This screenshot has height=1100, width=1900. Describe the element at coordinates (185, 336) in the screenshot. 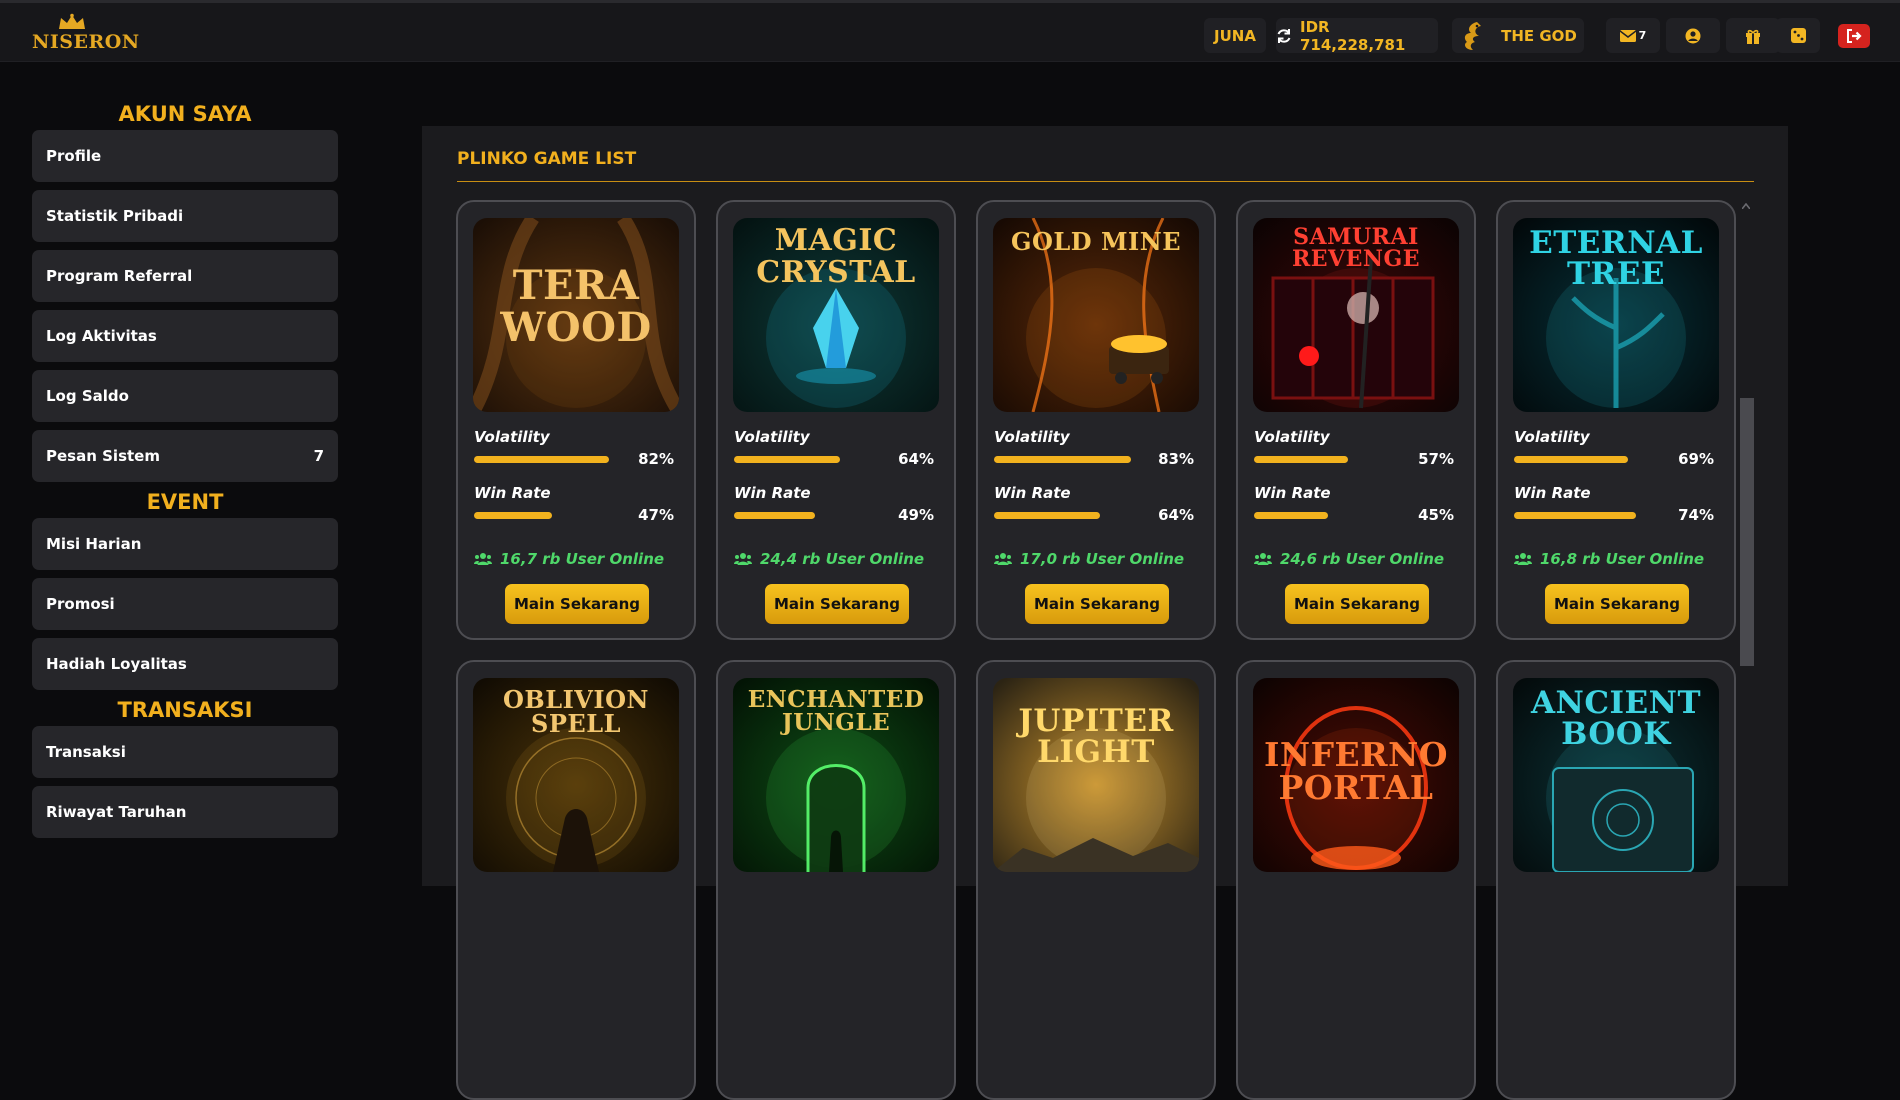

I see `sidebar-item-activity-log: Log Aktivitas` at that location.